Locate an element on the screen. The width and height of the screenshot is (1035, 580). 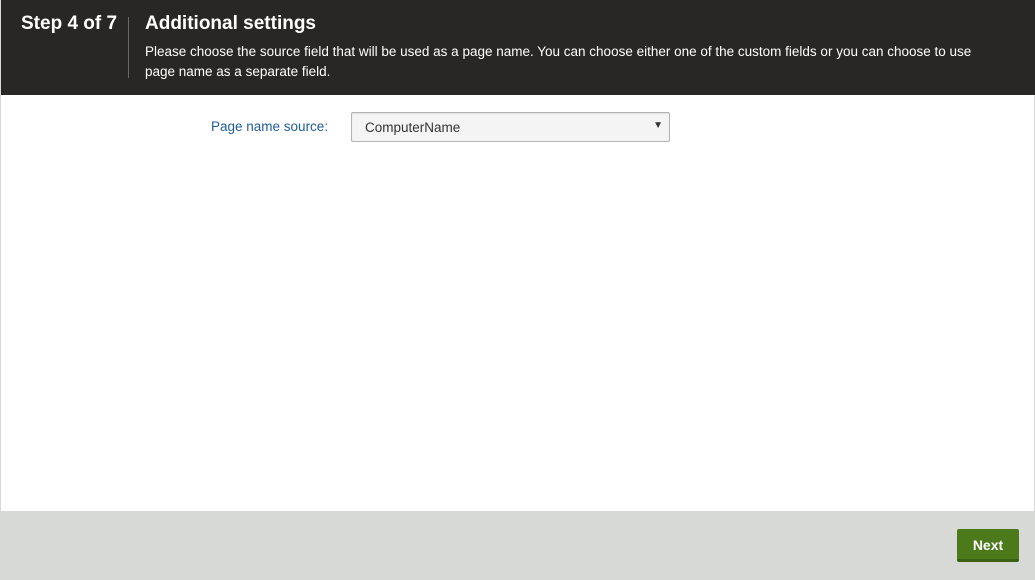
page-title: Additional settings is located at coordinates (230, 23).